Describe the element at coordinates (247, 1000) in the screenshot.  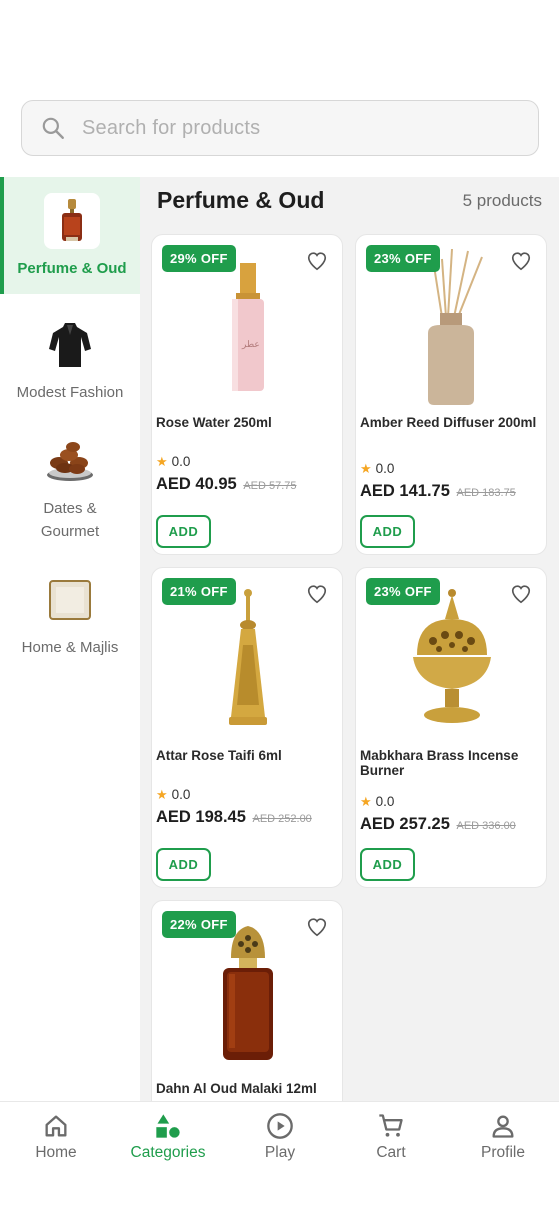
I see `product-card: 22% OFF Dahn Al Oud Malaki 12ml` at that location.